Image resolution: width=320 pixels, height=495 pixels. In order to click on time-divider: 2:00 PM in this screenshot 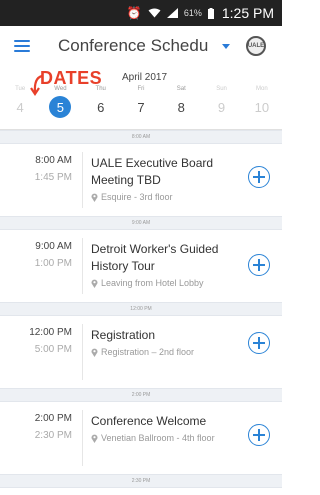, I will do `click(141, 395)`.